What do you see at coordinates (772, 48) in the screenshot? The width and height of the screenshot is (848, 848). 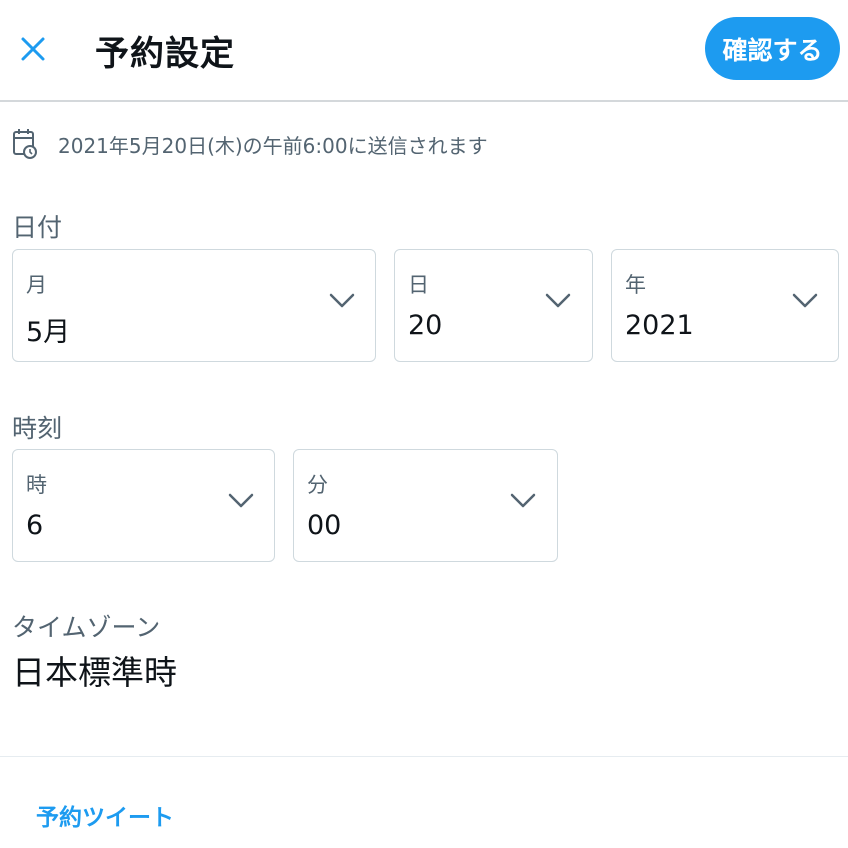 I see `confirm-button: 確認する` at bounding box center [772, 48].